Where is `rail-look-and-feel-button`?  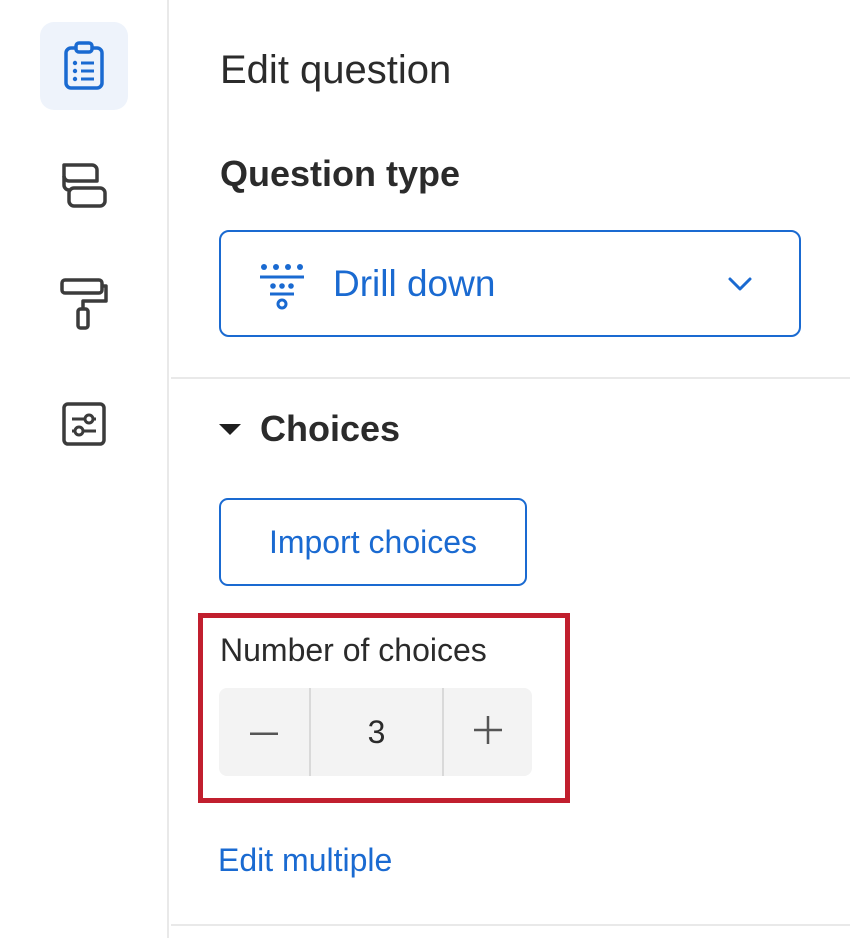
rail-look-and-feel-button is located at coordinates (84, 304).